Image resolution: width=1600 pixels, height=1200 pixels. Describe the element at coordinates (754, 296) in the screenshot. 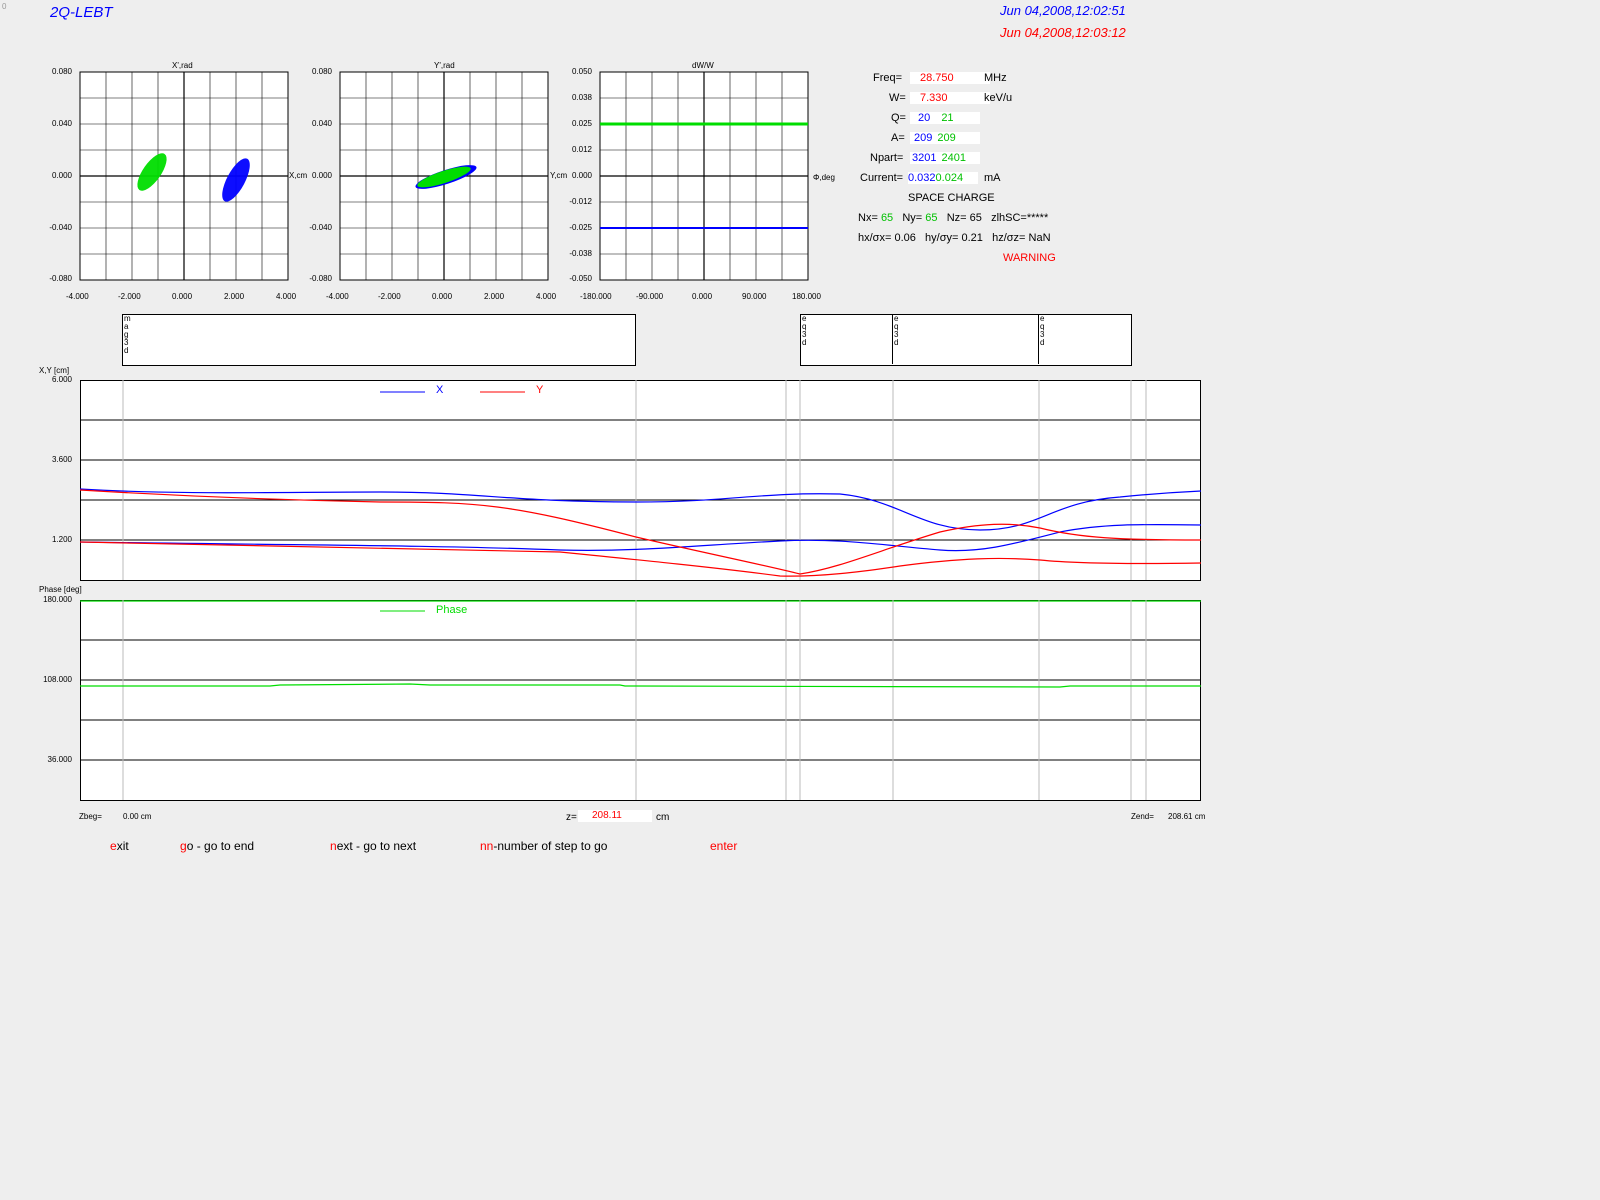

I see `w-plot-xtick: 90.000` at that location.